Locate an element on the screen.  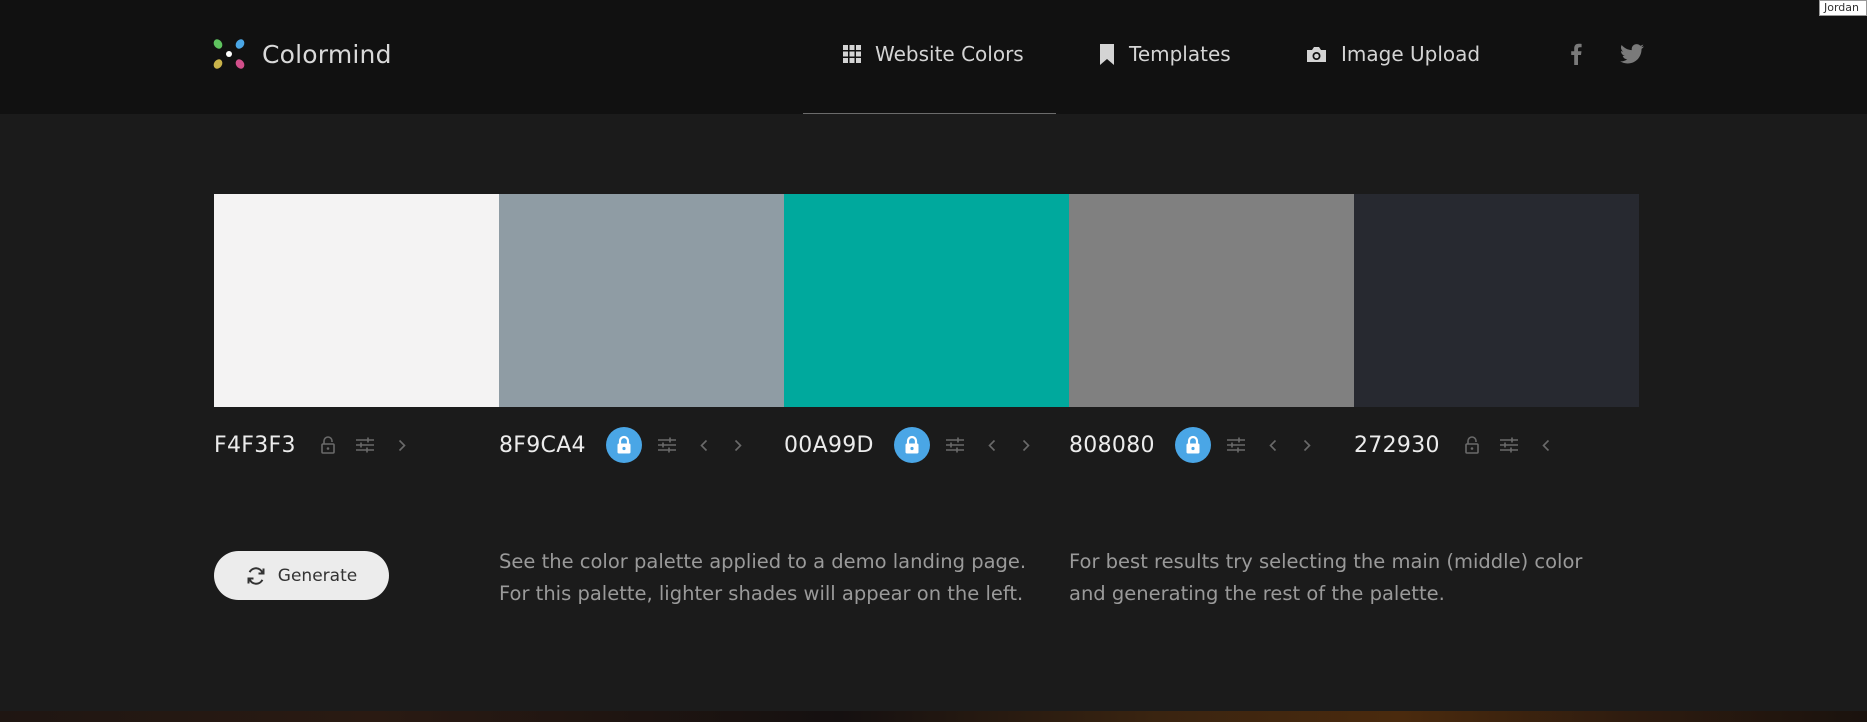
facebook-link is located at coordinates (1576, 54).